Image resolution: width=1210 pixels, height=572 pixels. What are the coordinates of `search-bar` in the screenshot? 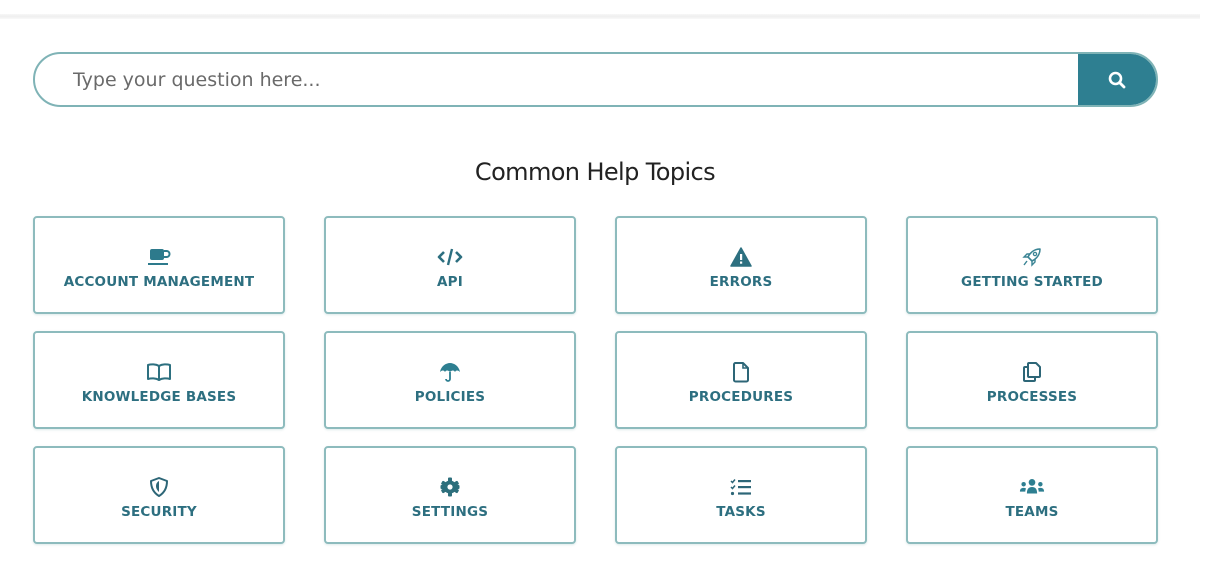 It's located at (595, 79).